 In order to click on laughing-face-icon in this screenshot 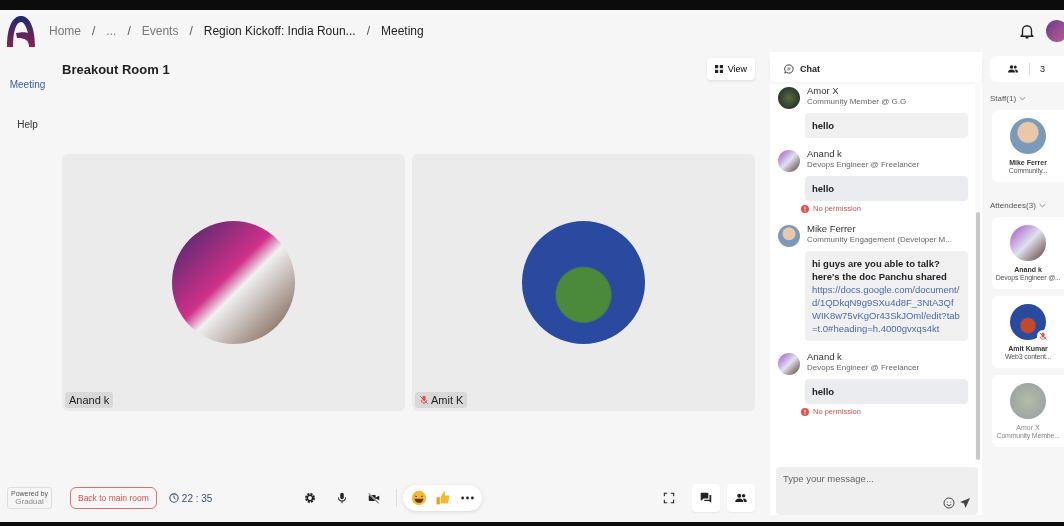, I will do `click(418, 498)`.